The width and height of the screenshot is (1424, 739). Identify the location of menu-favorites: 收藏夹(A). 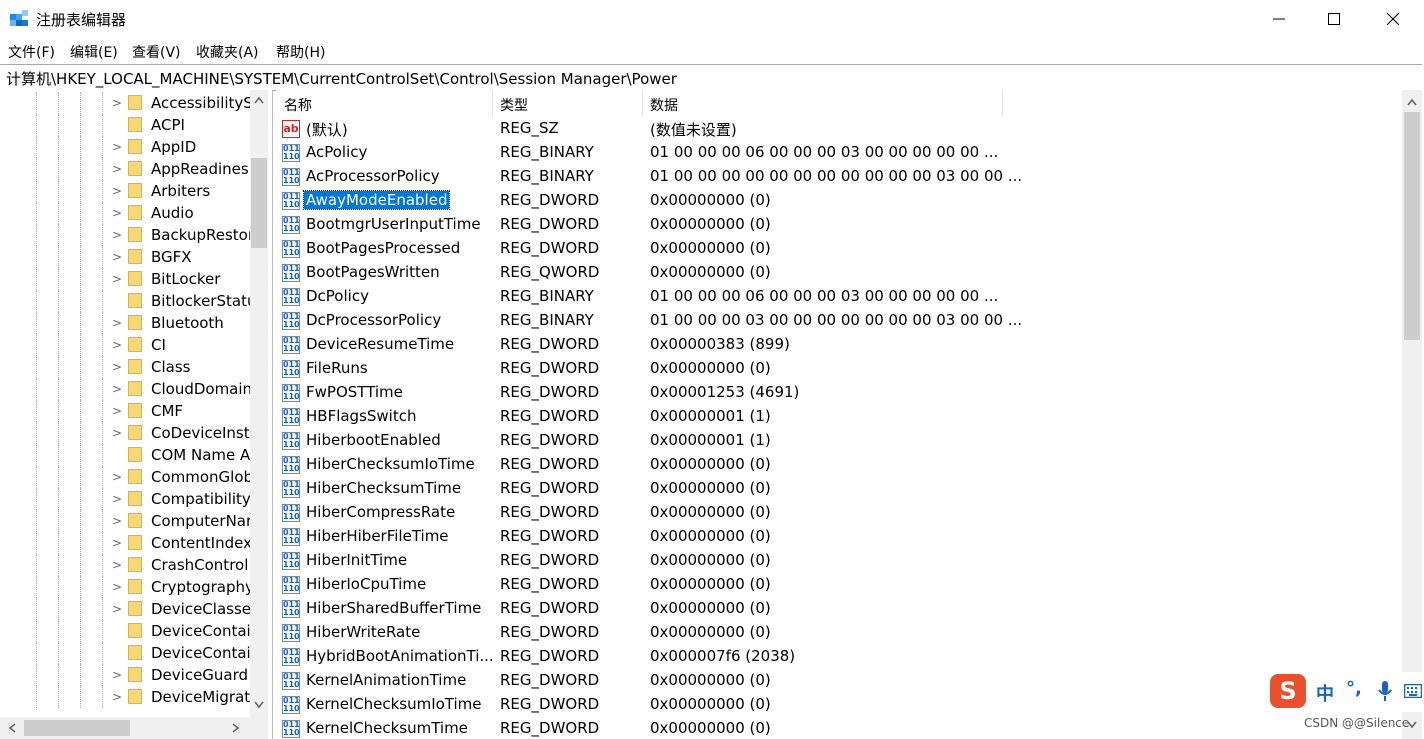
(227, 52).